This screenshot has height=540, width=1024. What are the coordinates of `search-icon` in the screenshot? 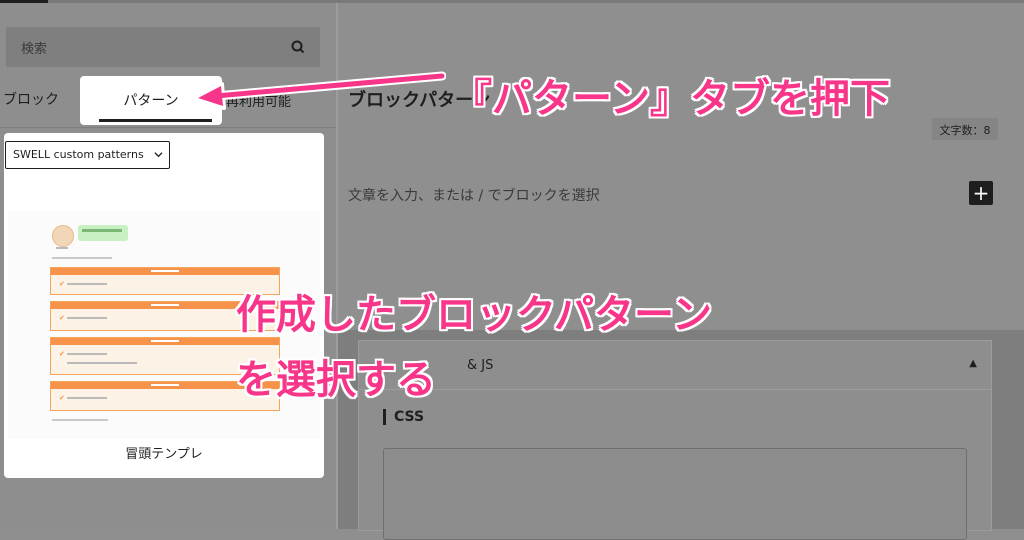 It's located at (298, 47).